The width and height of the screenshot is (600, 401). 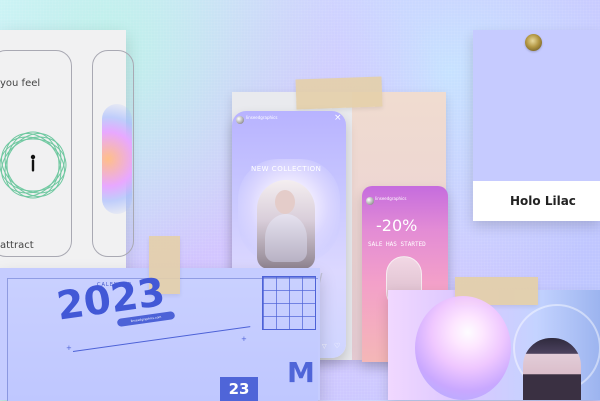 What do you see at coordinates (339, 93) in the screenshot?
I see `top-masking-tape` at bounding box center [339, 93].